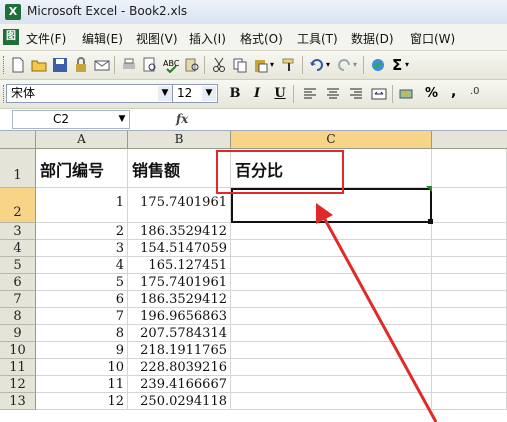  Describe the element at coordinates (331, 384) in the screenshot. I see `cell-c12` at that location.